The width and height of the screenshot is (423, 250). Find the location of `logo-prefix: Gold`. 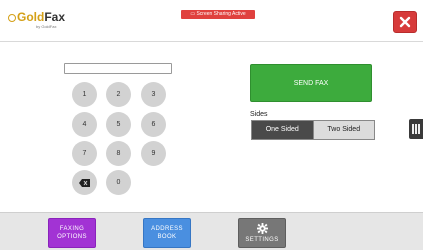

logo-prefix: Gold is located at coordinates (31, 17).